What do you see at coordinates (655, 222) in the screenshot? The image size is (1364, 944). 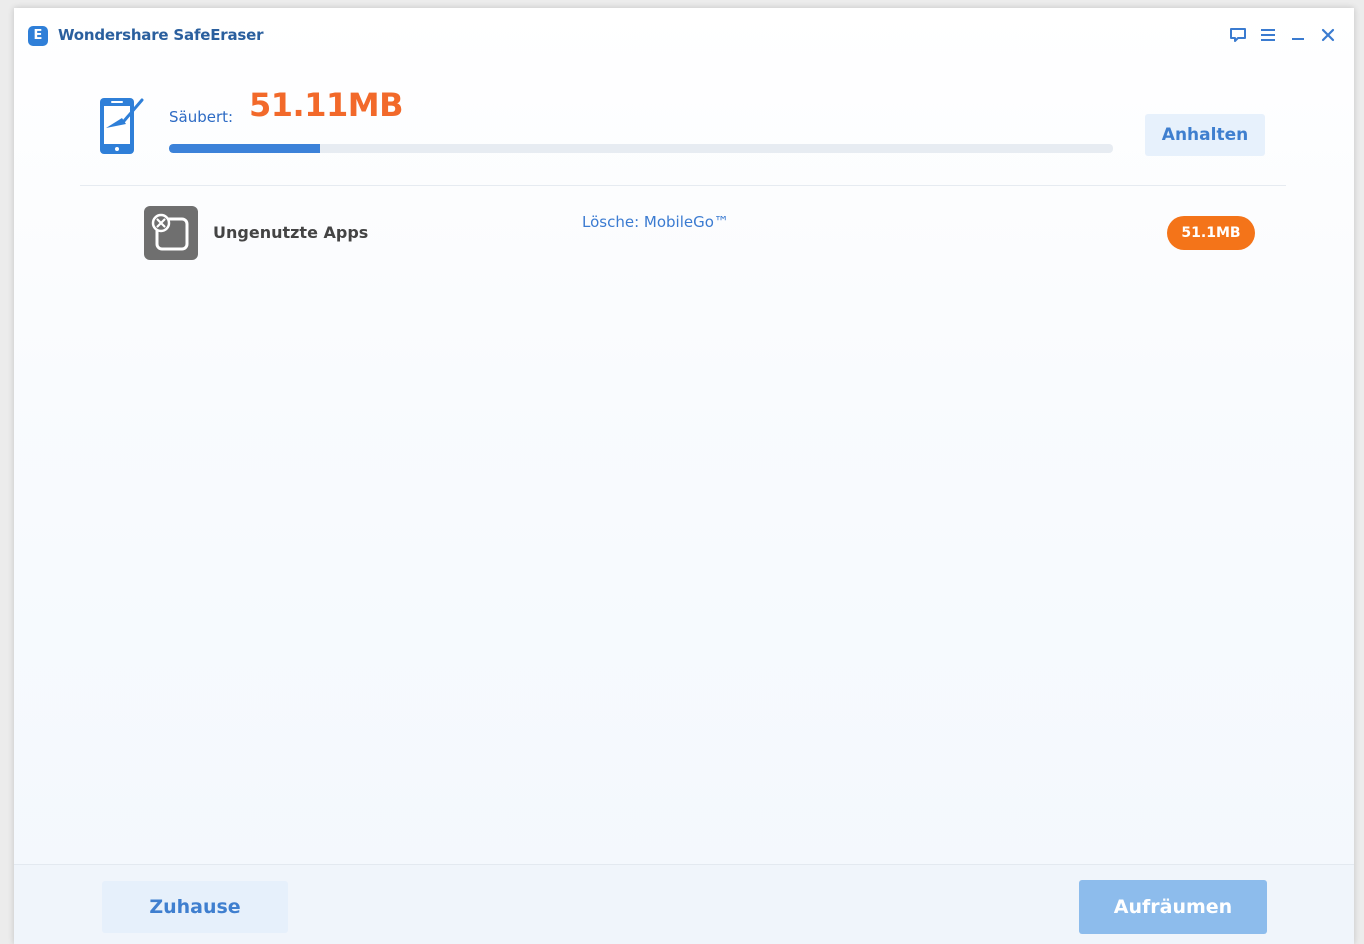 I see `item-status: Lösche: MobileGo™` at bounding box center [655, 222].